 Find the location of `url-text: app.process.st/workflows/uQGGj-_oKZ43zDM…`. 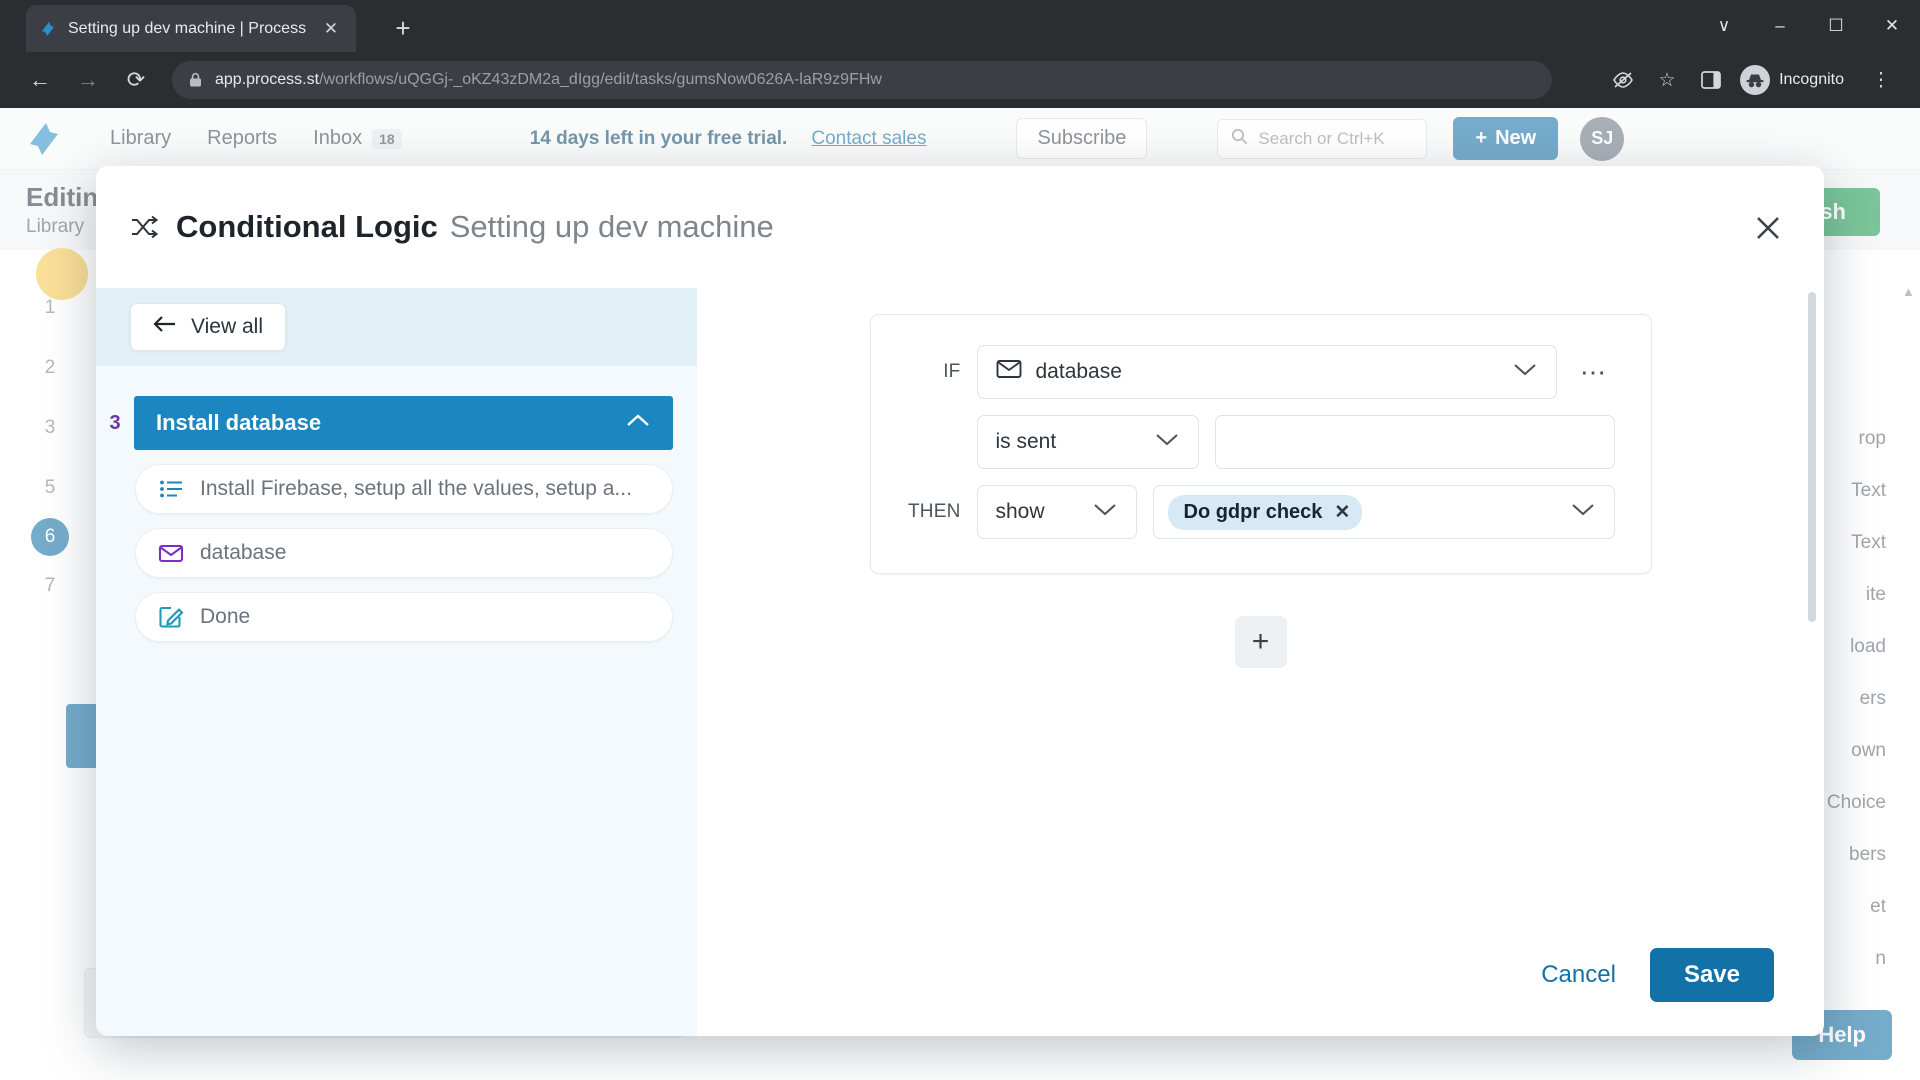

url-text: app.process.st/workflows/uQGGj-_oKZ43zDM… is located at coordinates (548, 80).